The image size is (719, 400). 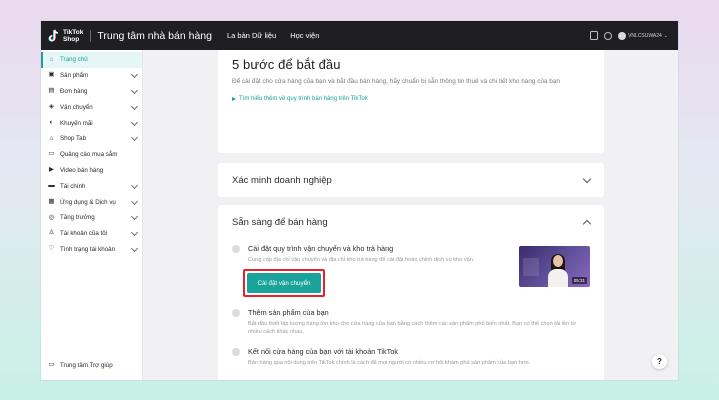 What do you see at coordinates (665, 35) in the screenshot?
I see `chevron-down-icon: ⌄` at bounding box center [665, 35].